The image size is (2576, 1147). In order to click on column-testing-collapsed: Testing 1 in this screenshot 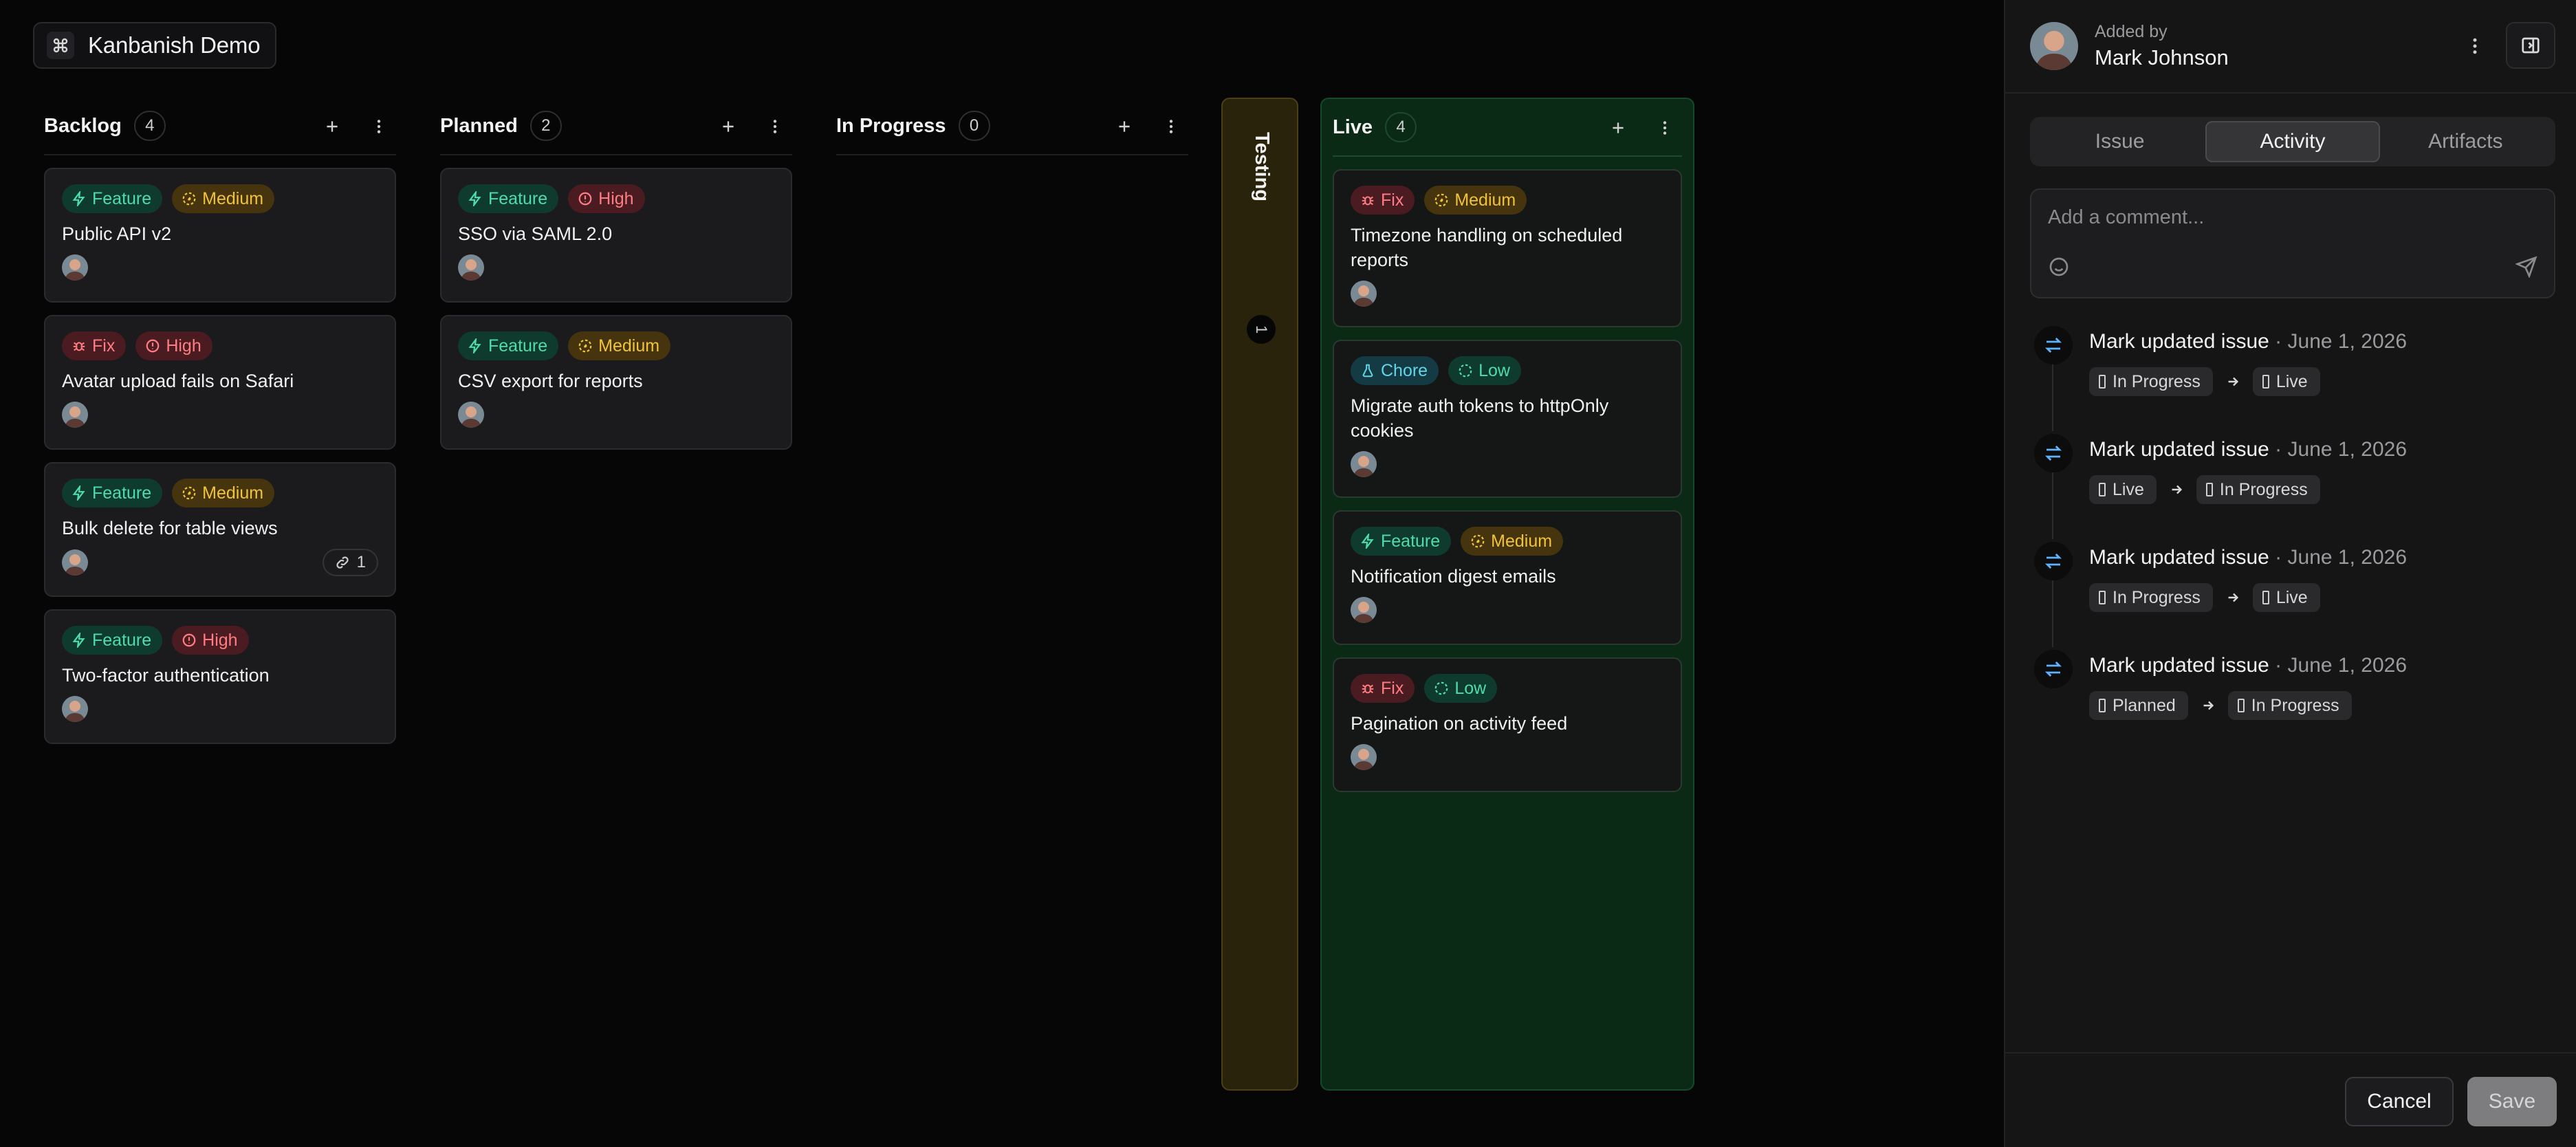, I will do `click(1259, 594)`.